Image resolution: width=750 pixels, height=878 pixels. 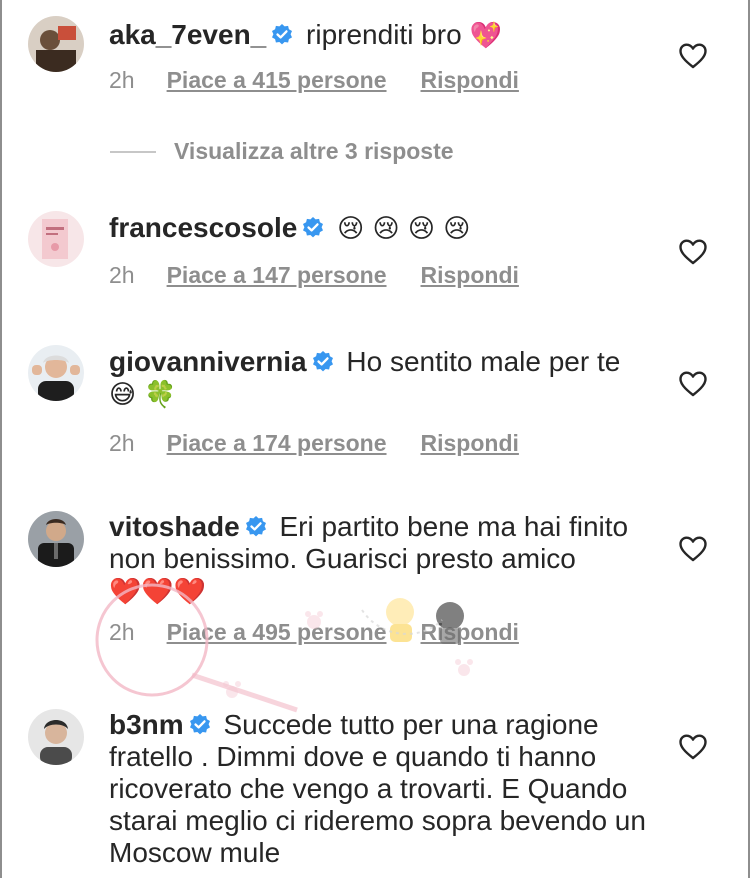 I want to click on comment-emoji: ❤️❤️❤️, so click(x=158, y=592).